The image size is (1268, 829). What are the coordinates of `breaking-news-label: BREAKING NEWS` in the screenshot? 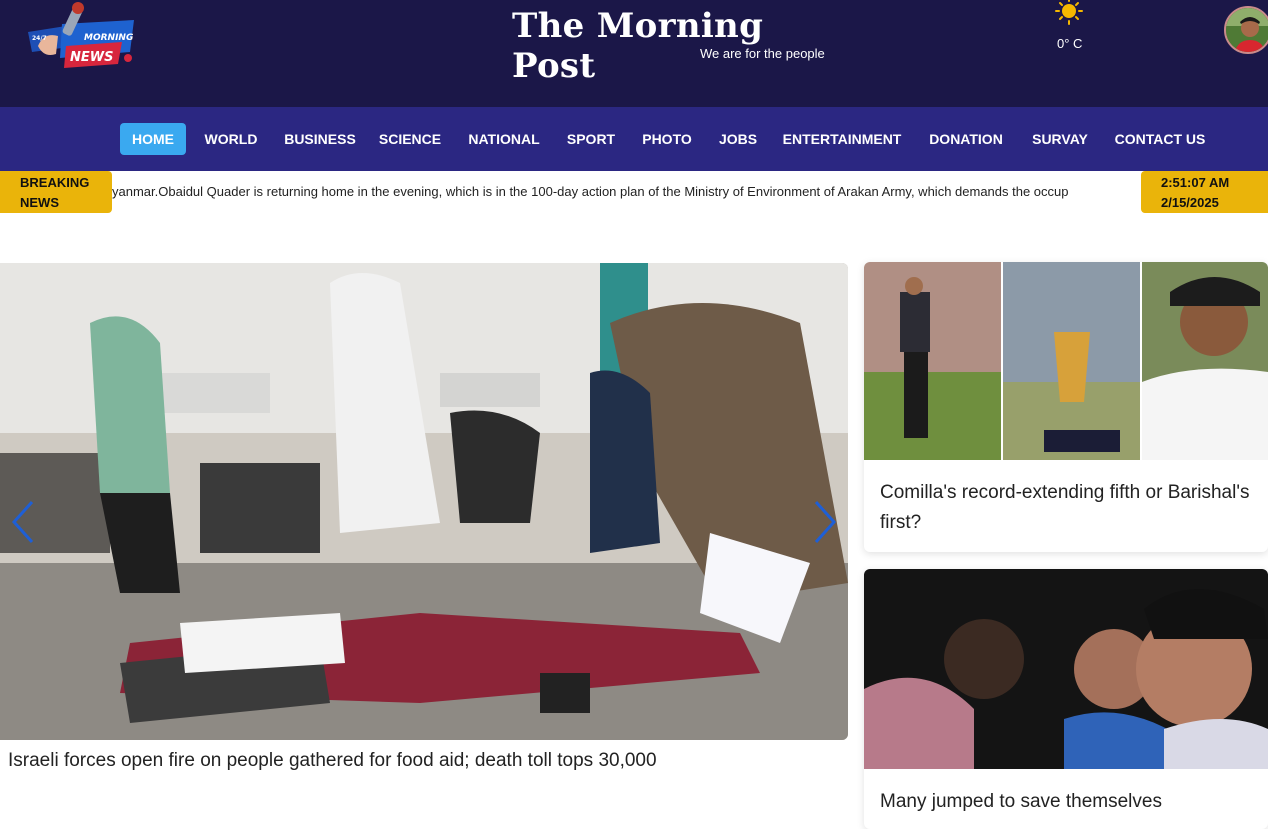 It's located at (56, 192).